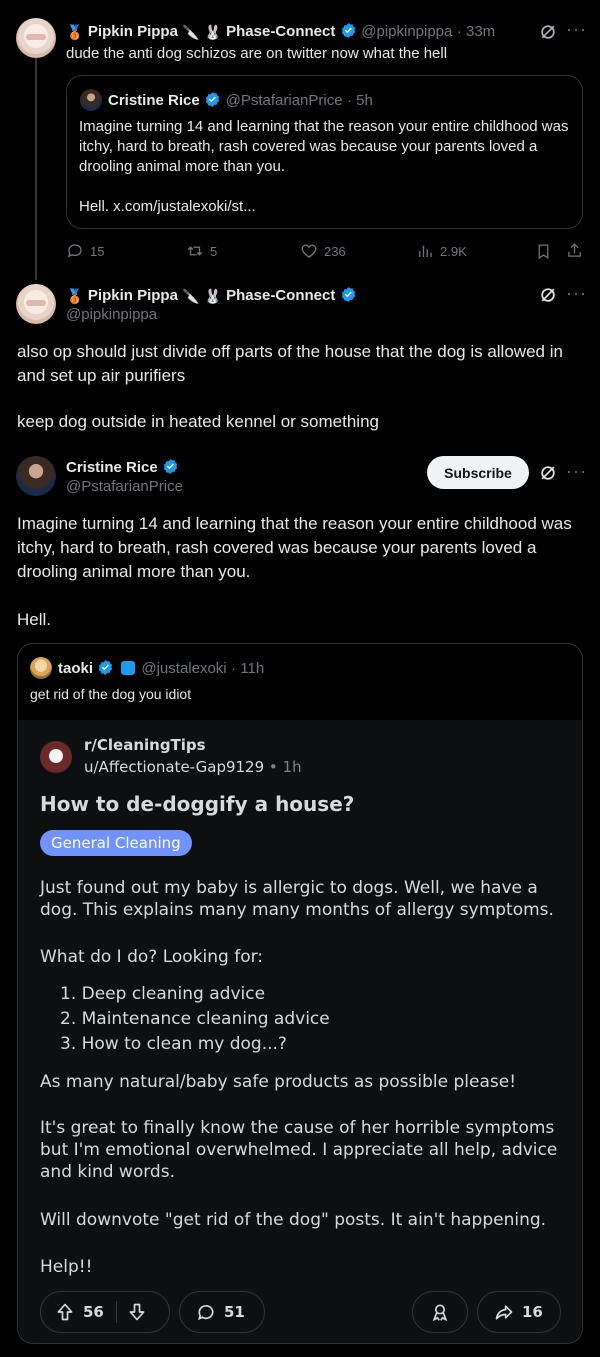 This screenshot has width=600, height=1357. I want to click on like-count: 236, so click(335, 251).